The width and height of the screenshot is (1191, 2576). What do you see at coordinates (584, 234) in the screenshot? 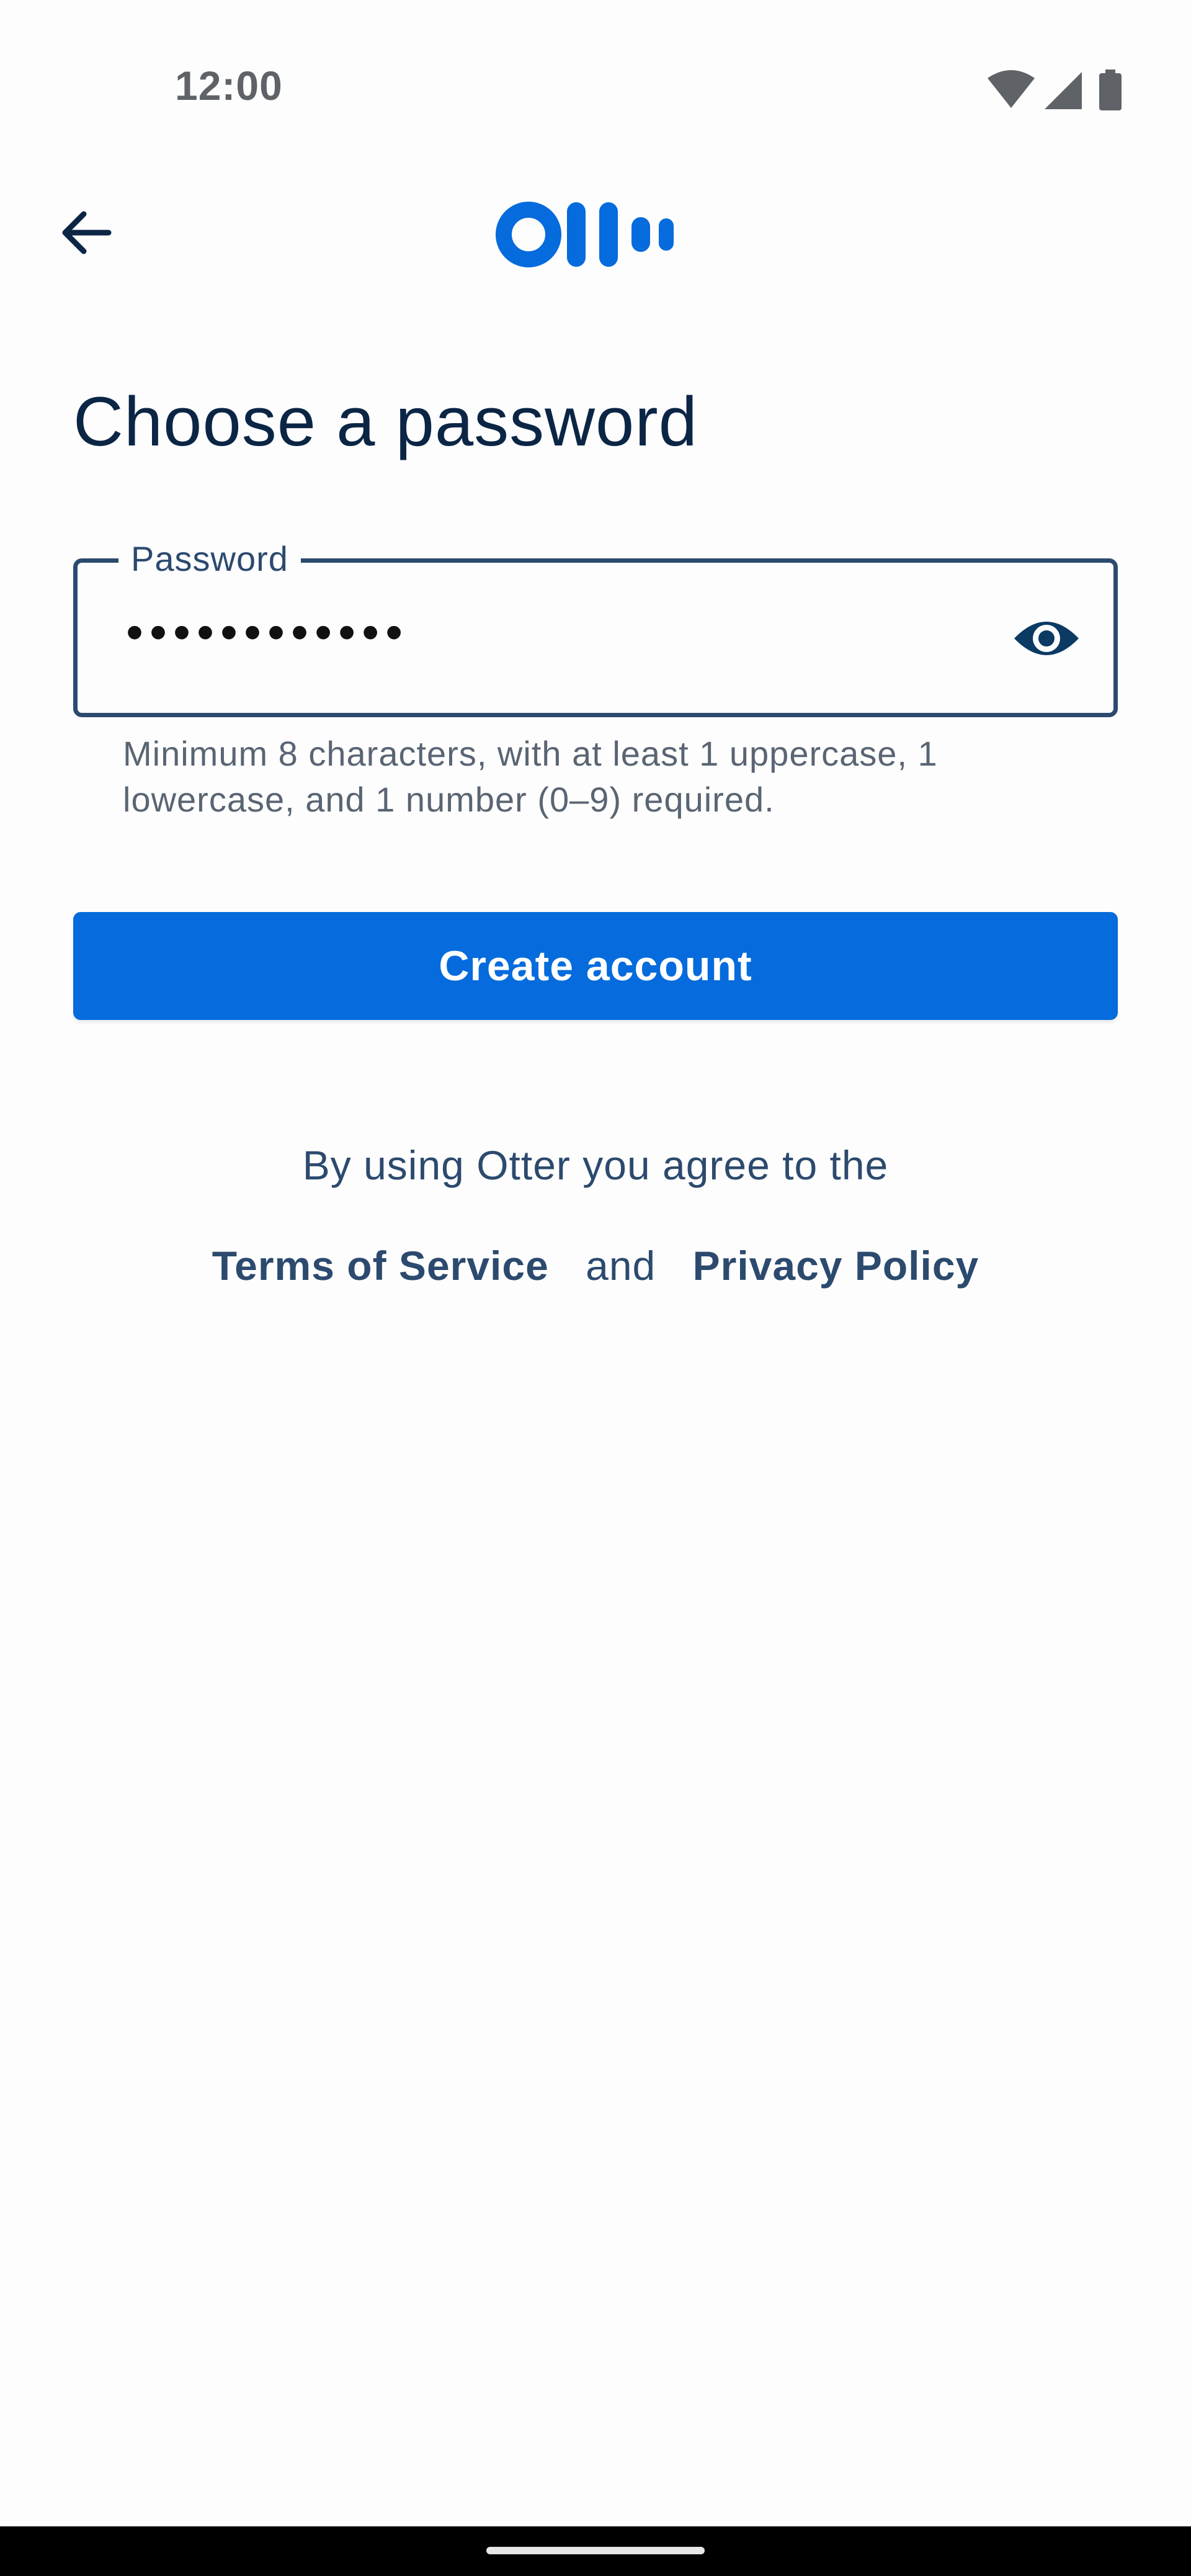
I see `otter-logo-icon` at bounding box center [584, 234].